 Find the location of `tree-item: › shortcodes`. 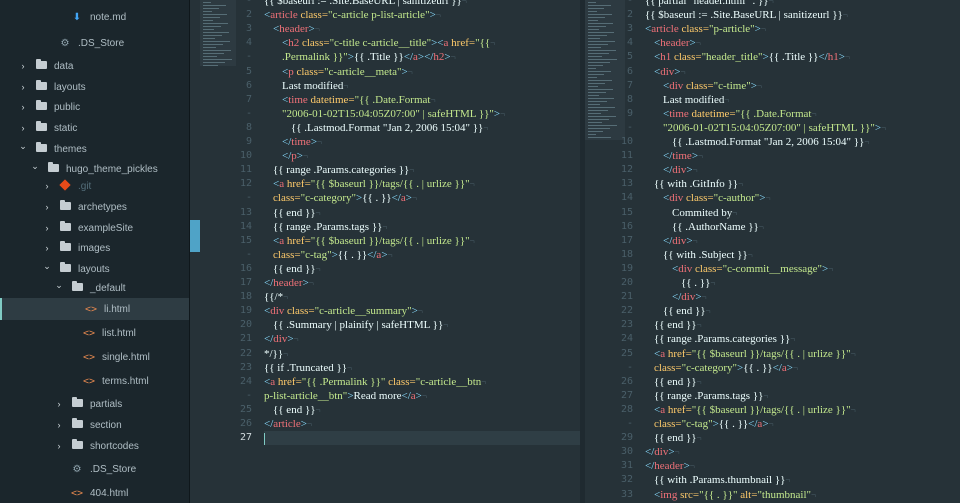

tree-item: › shortcodes is located at coordinates (94, 446).